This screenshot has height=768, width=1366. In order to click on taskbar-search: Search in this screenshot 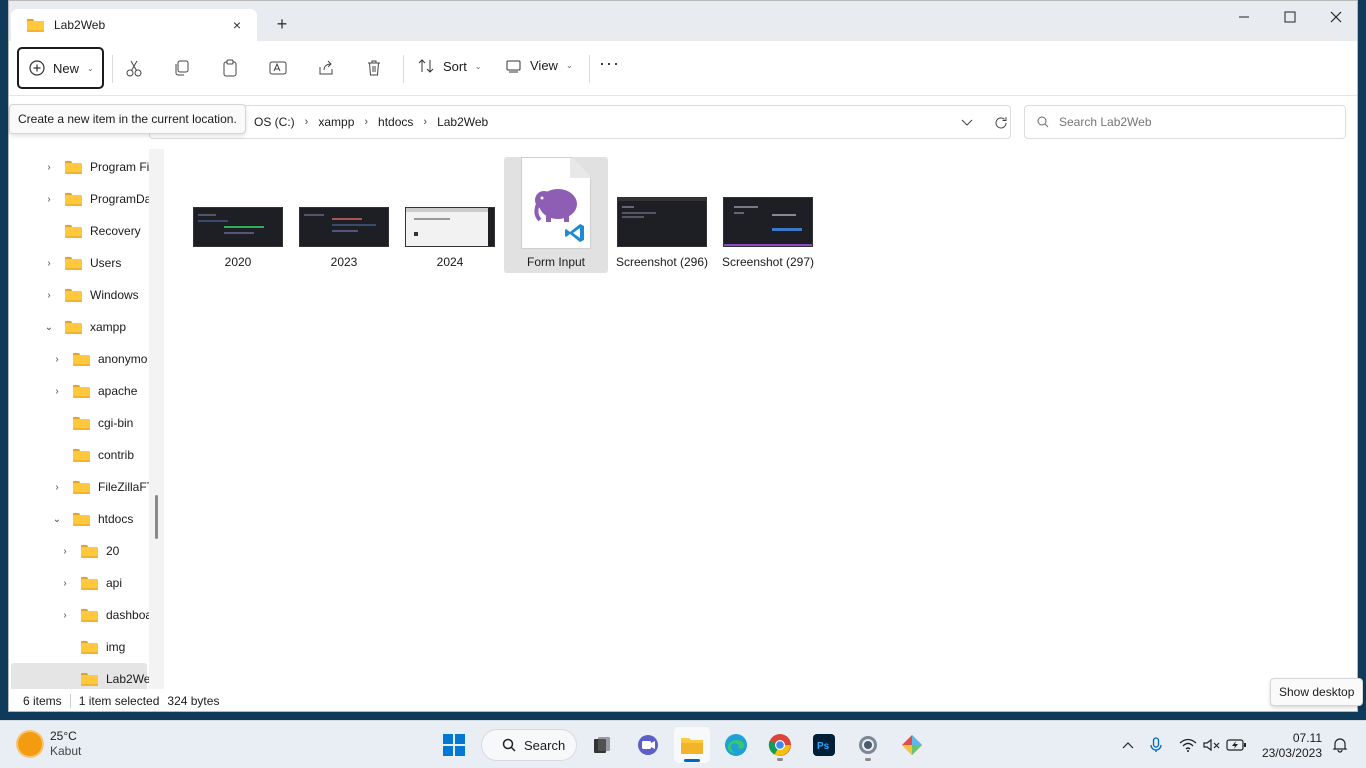, I will do `click(529, 745)`.